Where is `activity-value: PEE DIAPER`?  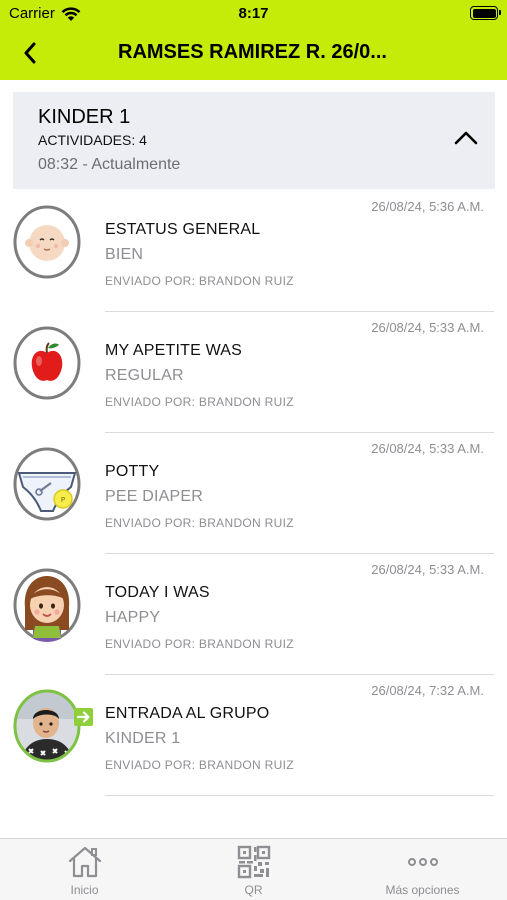
activity-value: PEE DIAPER is located at coordinates (154, 496).